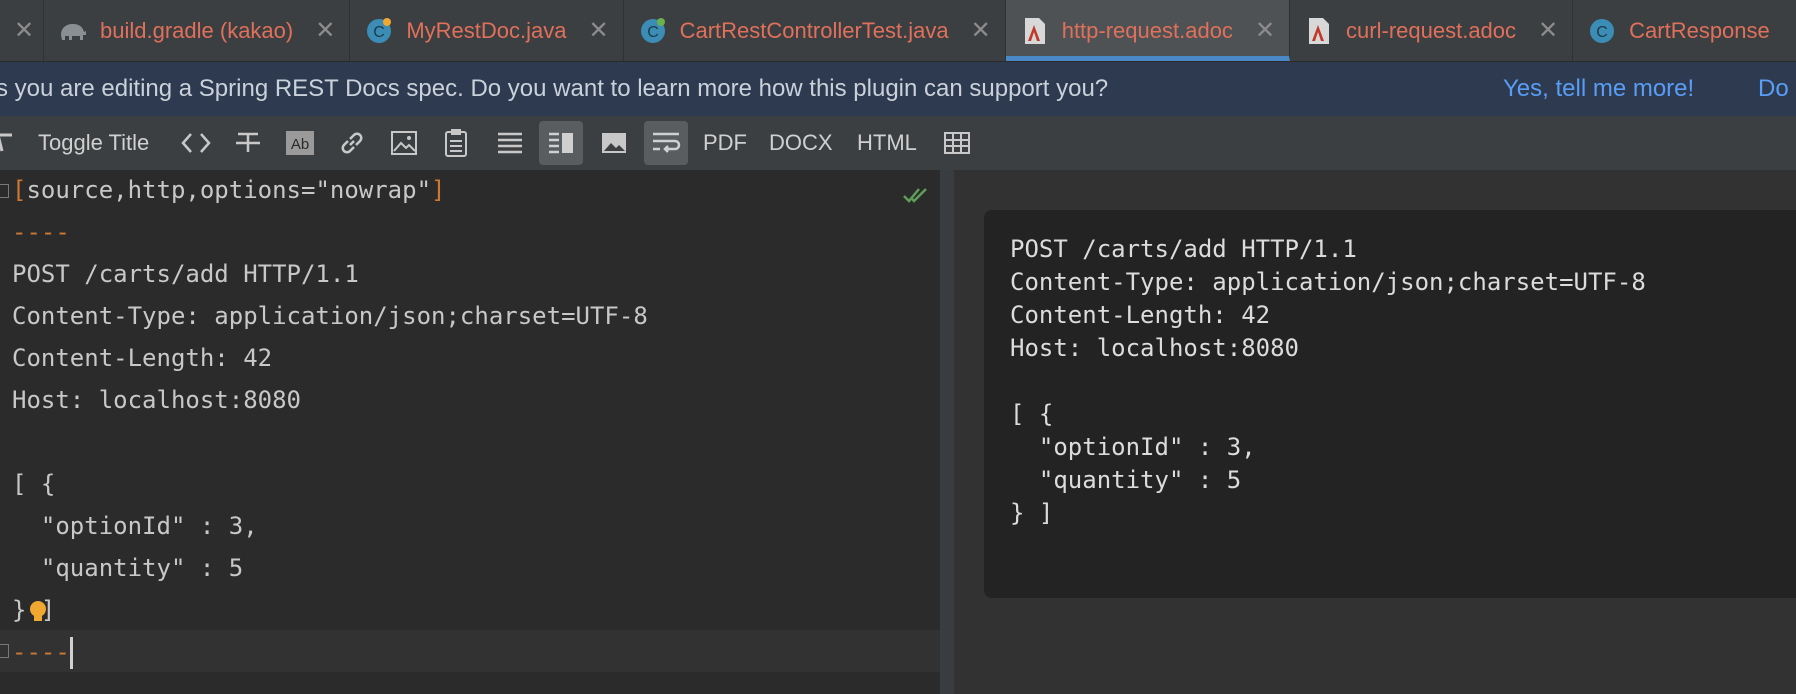  Describe the element at coordinates (128, 568) in the screenshot. I see `editor-line-10: "quantity" : 5` at that location.